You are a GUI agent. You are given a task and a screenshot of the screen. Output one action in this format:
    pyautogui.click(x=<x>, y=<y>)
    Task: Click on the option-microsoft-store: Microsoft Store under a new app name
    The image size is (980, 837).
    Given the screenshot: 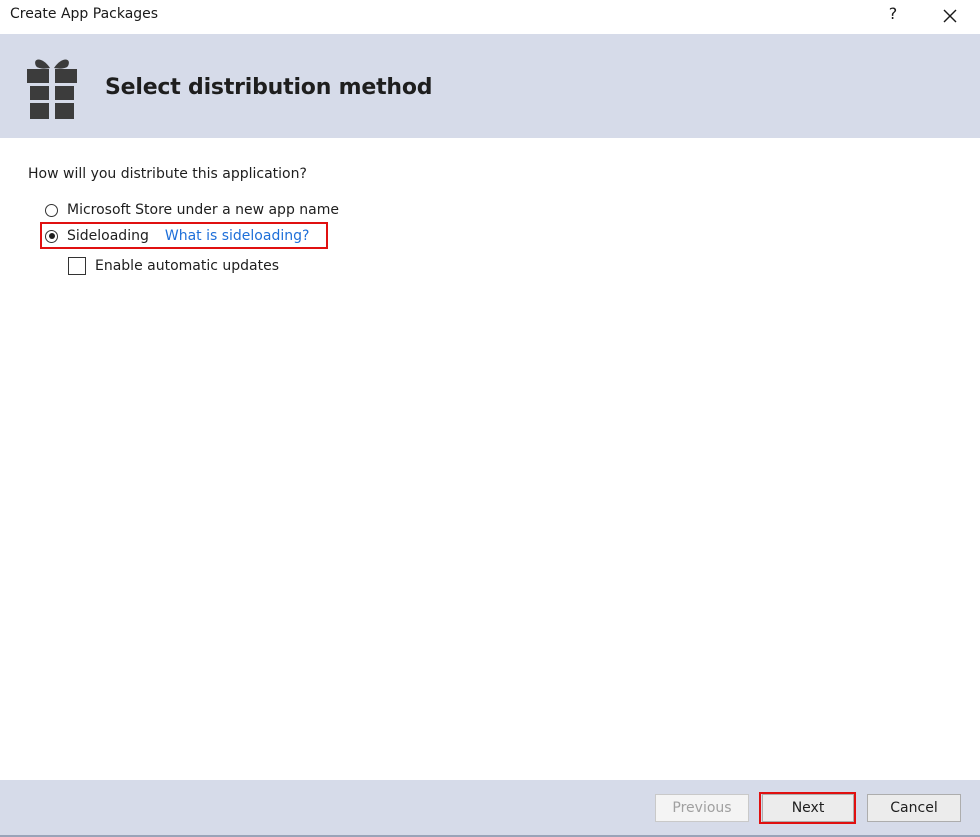 What is the action you would take?
    pyautogui.click(x=192, y=210)
    